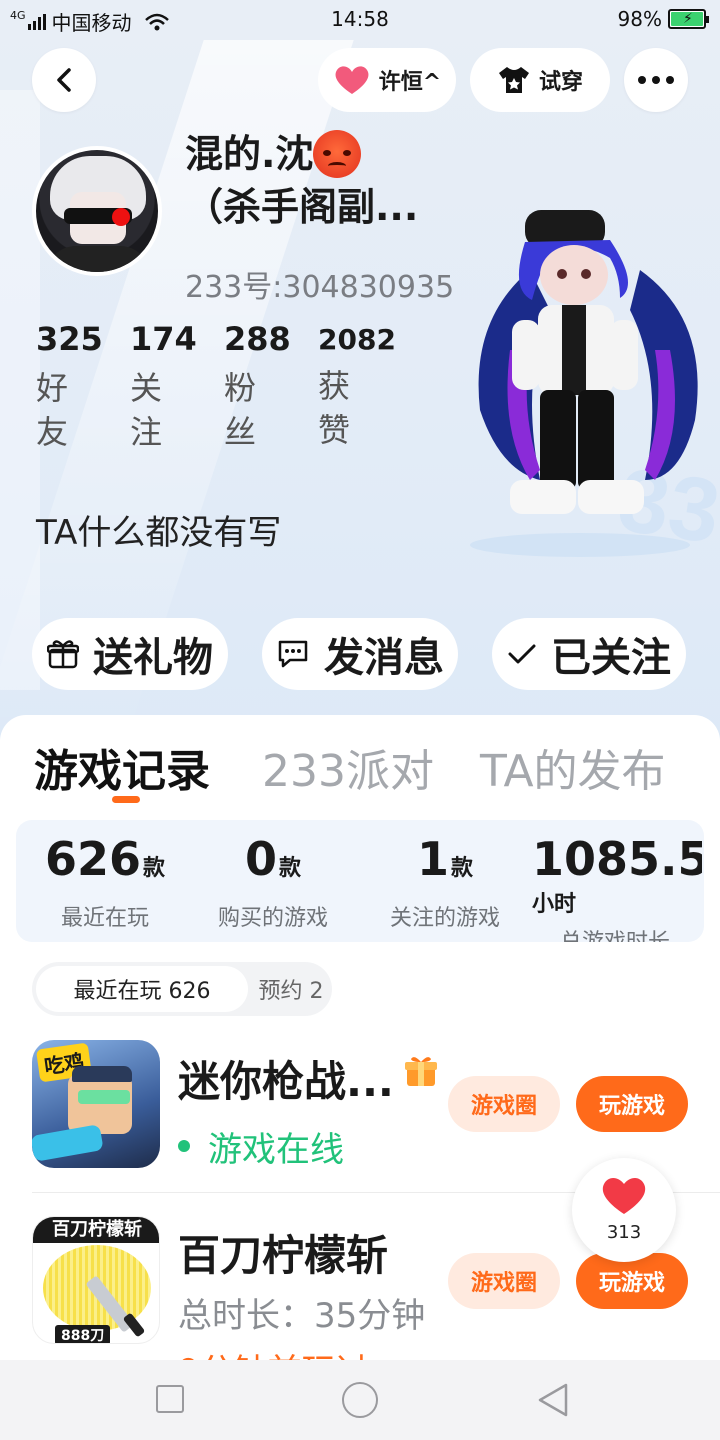 The image size is (720, 1440). I want to click on tab-ta-posts: TA的发布, so click(573, 767).